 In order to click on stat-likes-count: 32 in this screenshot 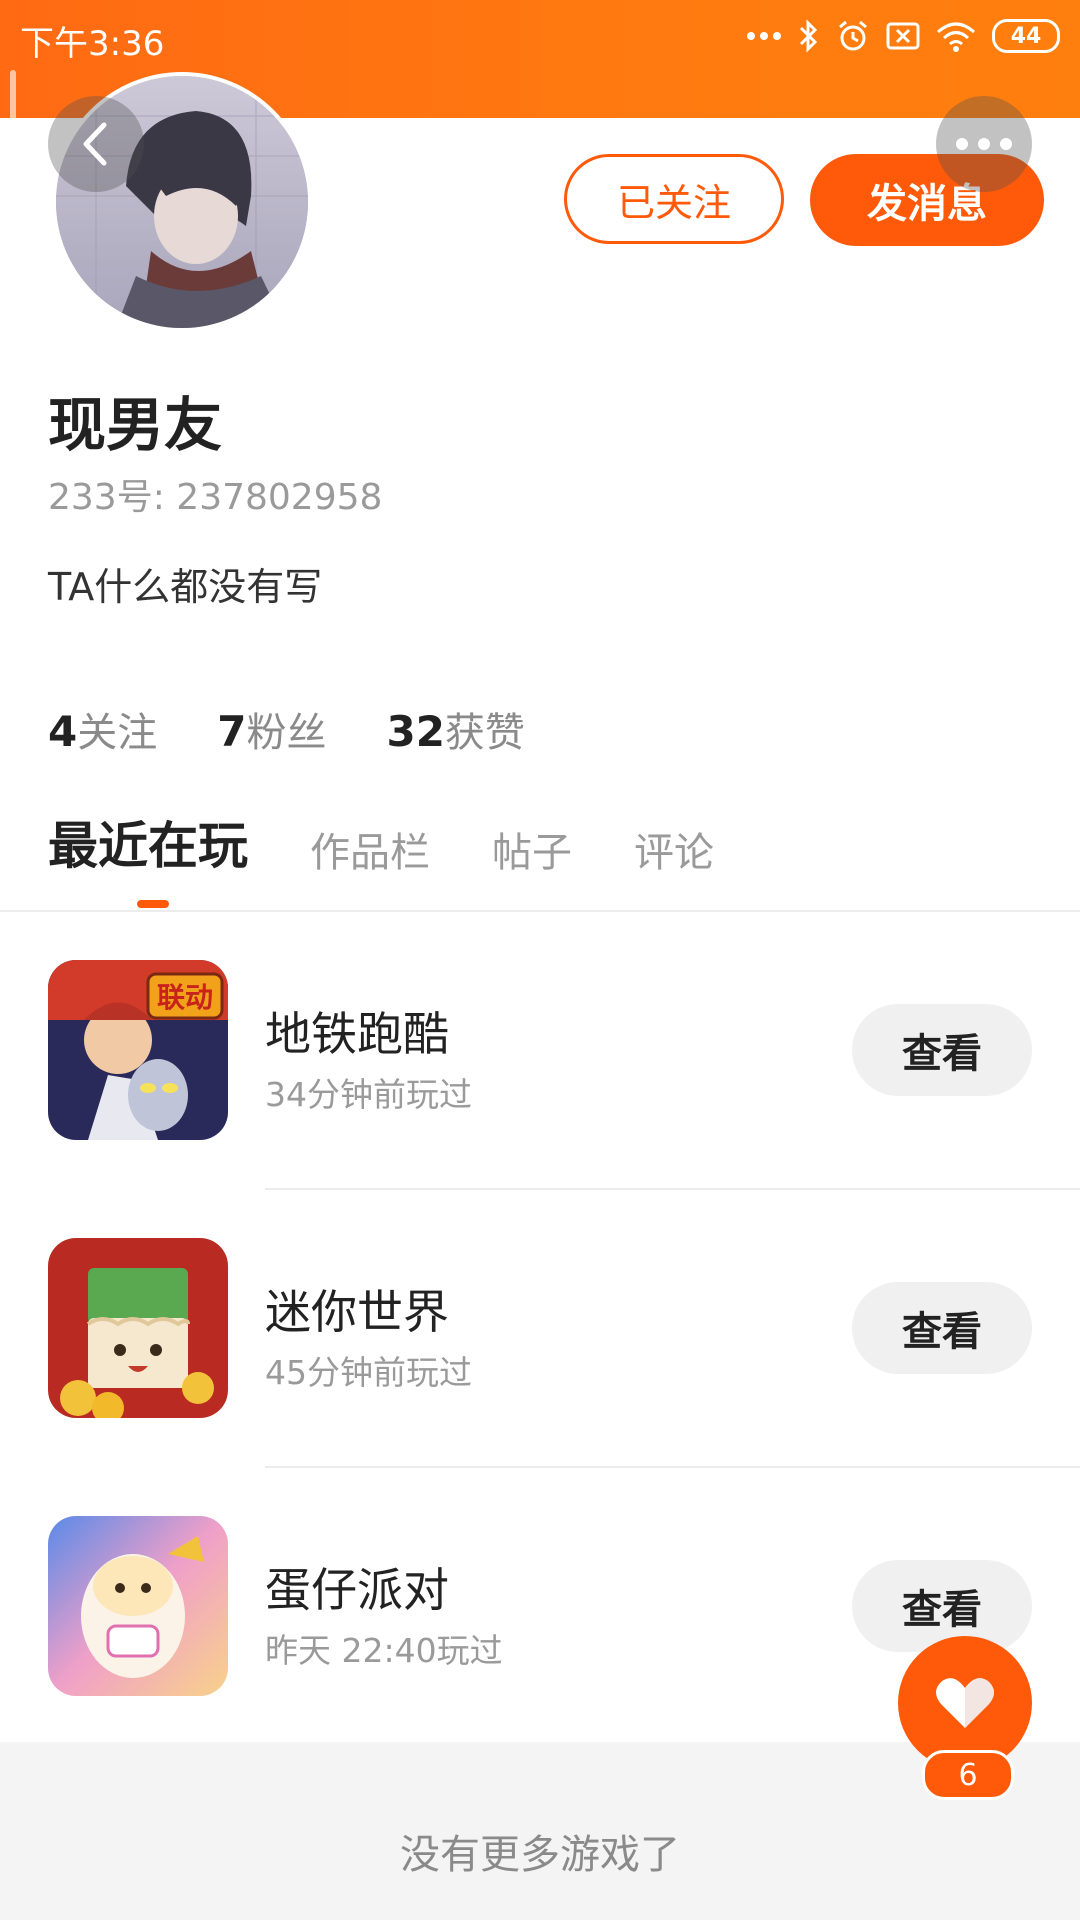, I will do `click(415, 731)`.